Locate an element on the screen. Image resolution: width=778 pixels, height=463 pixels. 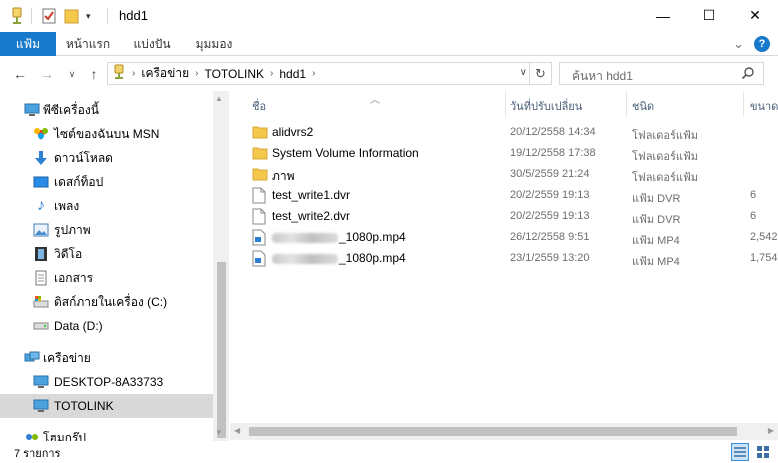
horizontal-scrollbar-thumb is located at coordinates (493, 431).